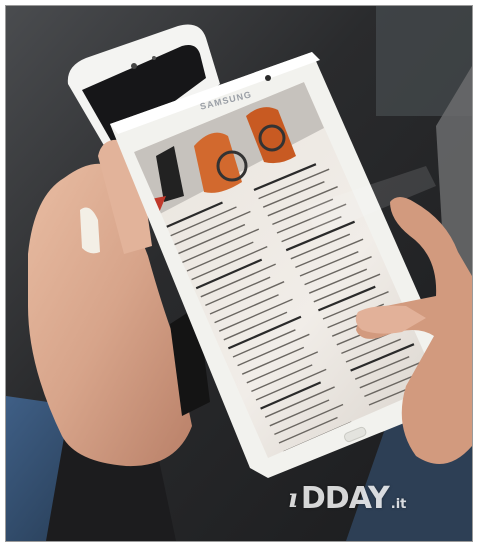  I want to click on watermark-site-name: DDAY, so click(345, 498).